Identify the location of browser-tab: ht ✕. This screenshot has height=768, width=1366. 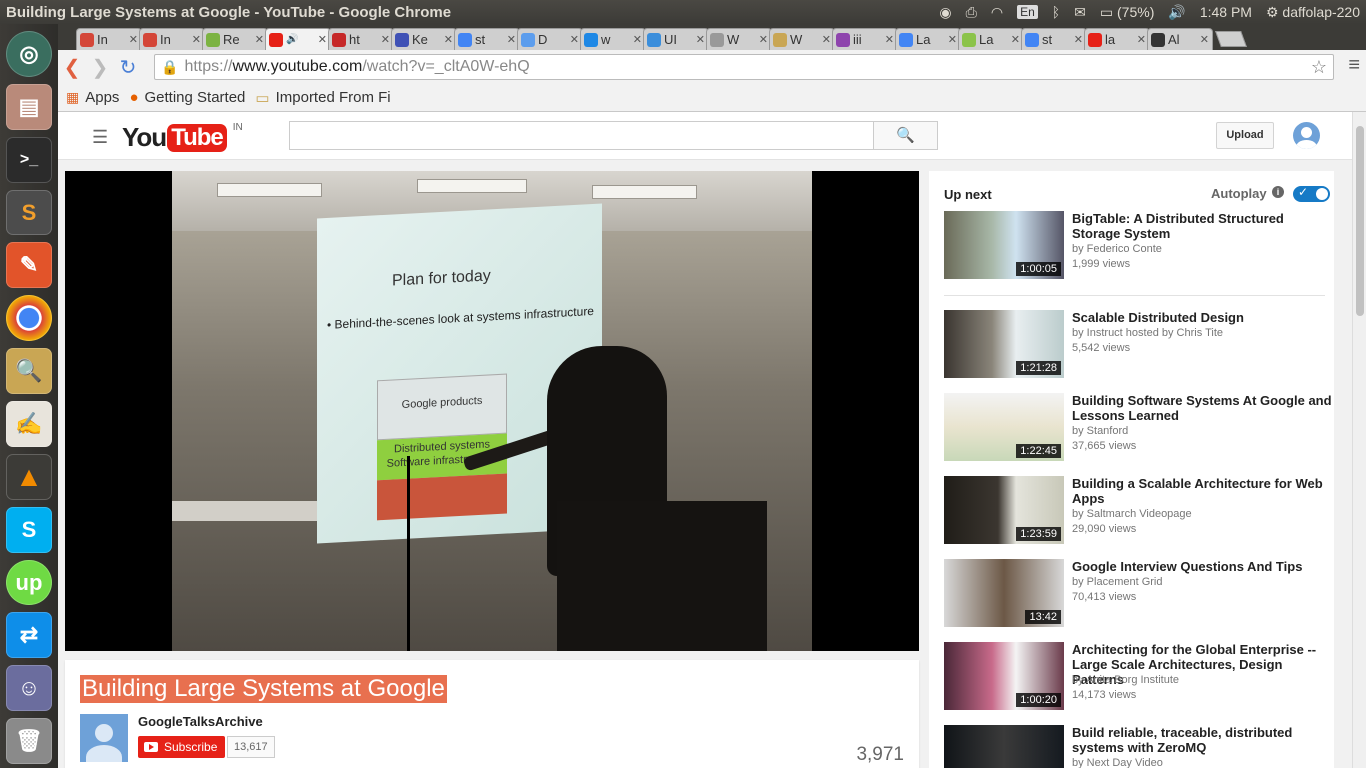
(361, 39).